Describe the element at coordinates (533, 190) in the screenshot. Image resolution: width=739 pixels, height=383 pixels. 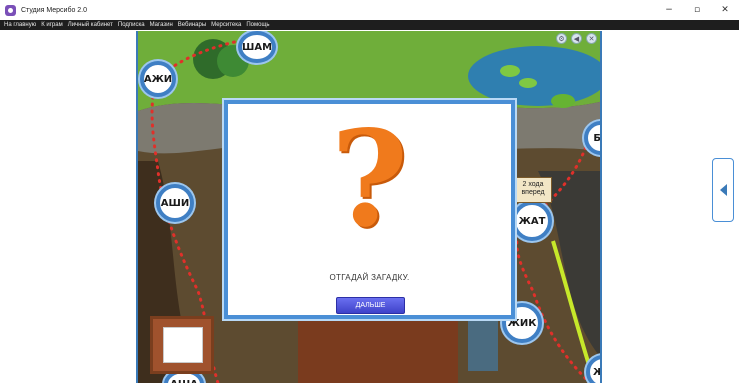
I see `bonus-sign: 2 хода вперед` at that location.